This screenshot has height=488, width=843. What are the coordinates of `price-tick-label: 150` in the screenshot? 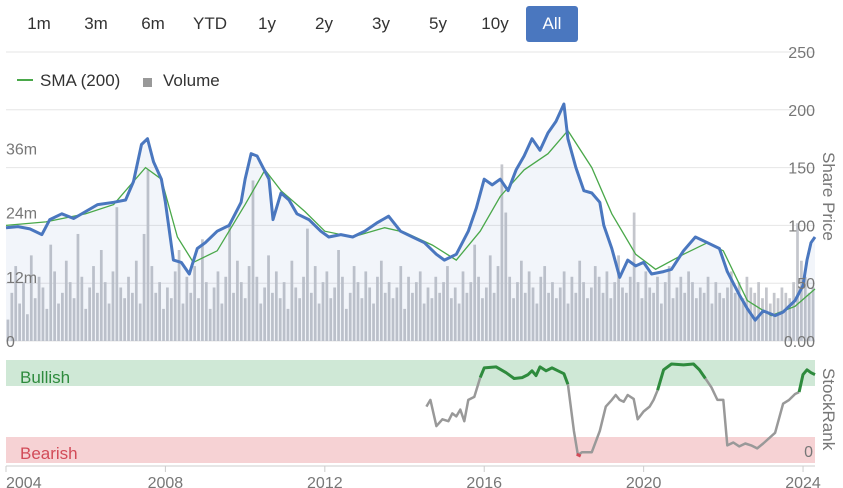 It's located at (801, 169).